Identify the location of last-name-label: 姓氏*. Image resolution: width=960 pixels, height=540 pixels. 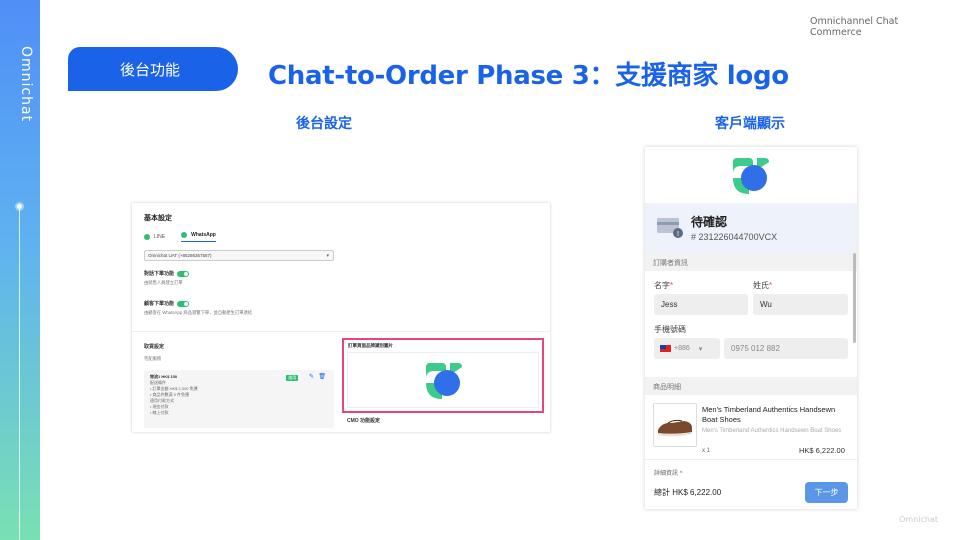
(763, 285).